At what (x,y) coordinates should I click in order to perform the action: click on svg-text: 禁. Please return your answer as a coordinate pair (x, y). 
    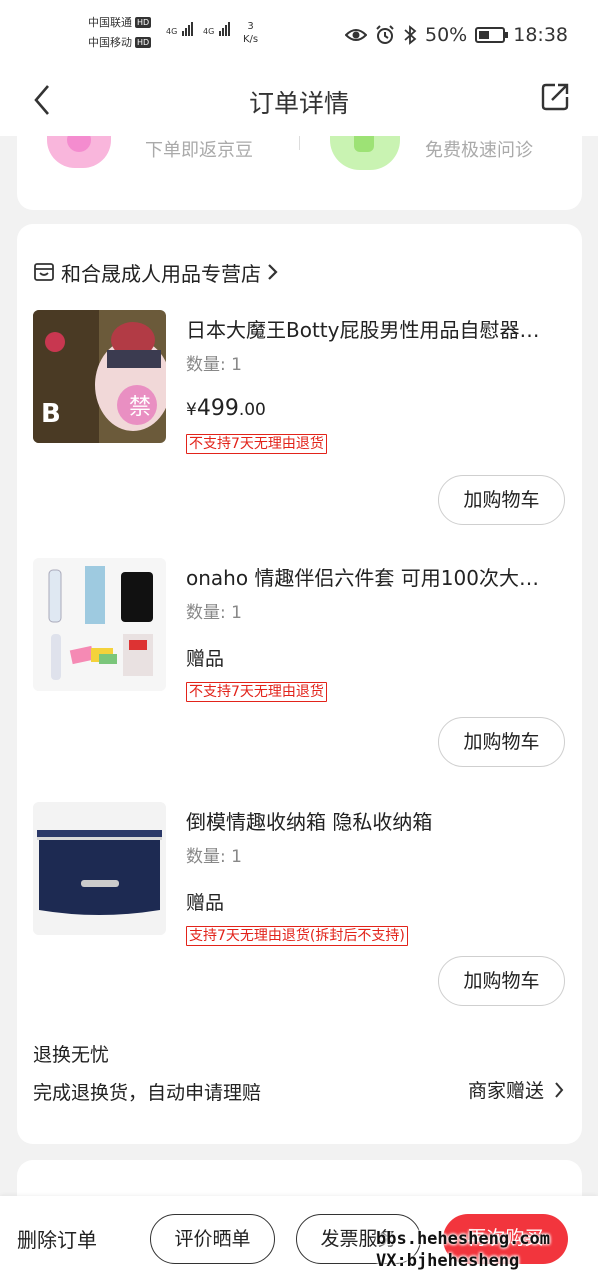
    Looking at the image, I should click on (140, 407).